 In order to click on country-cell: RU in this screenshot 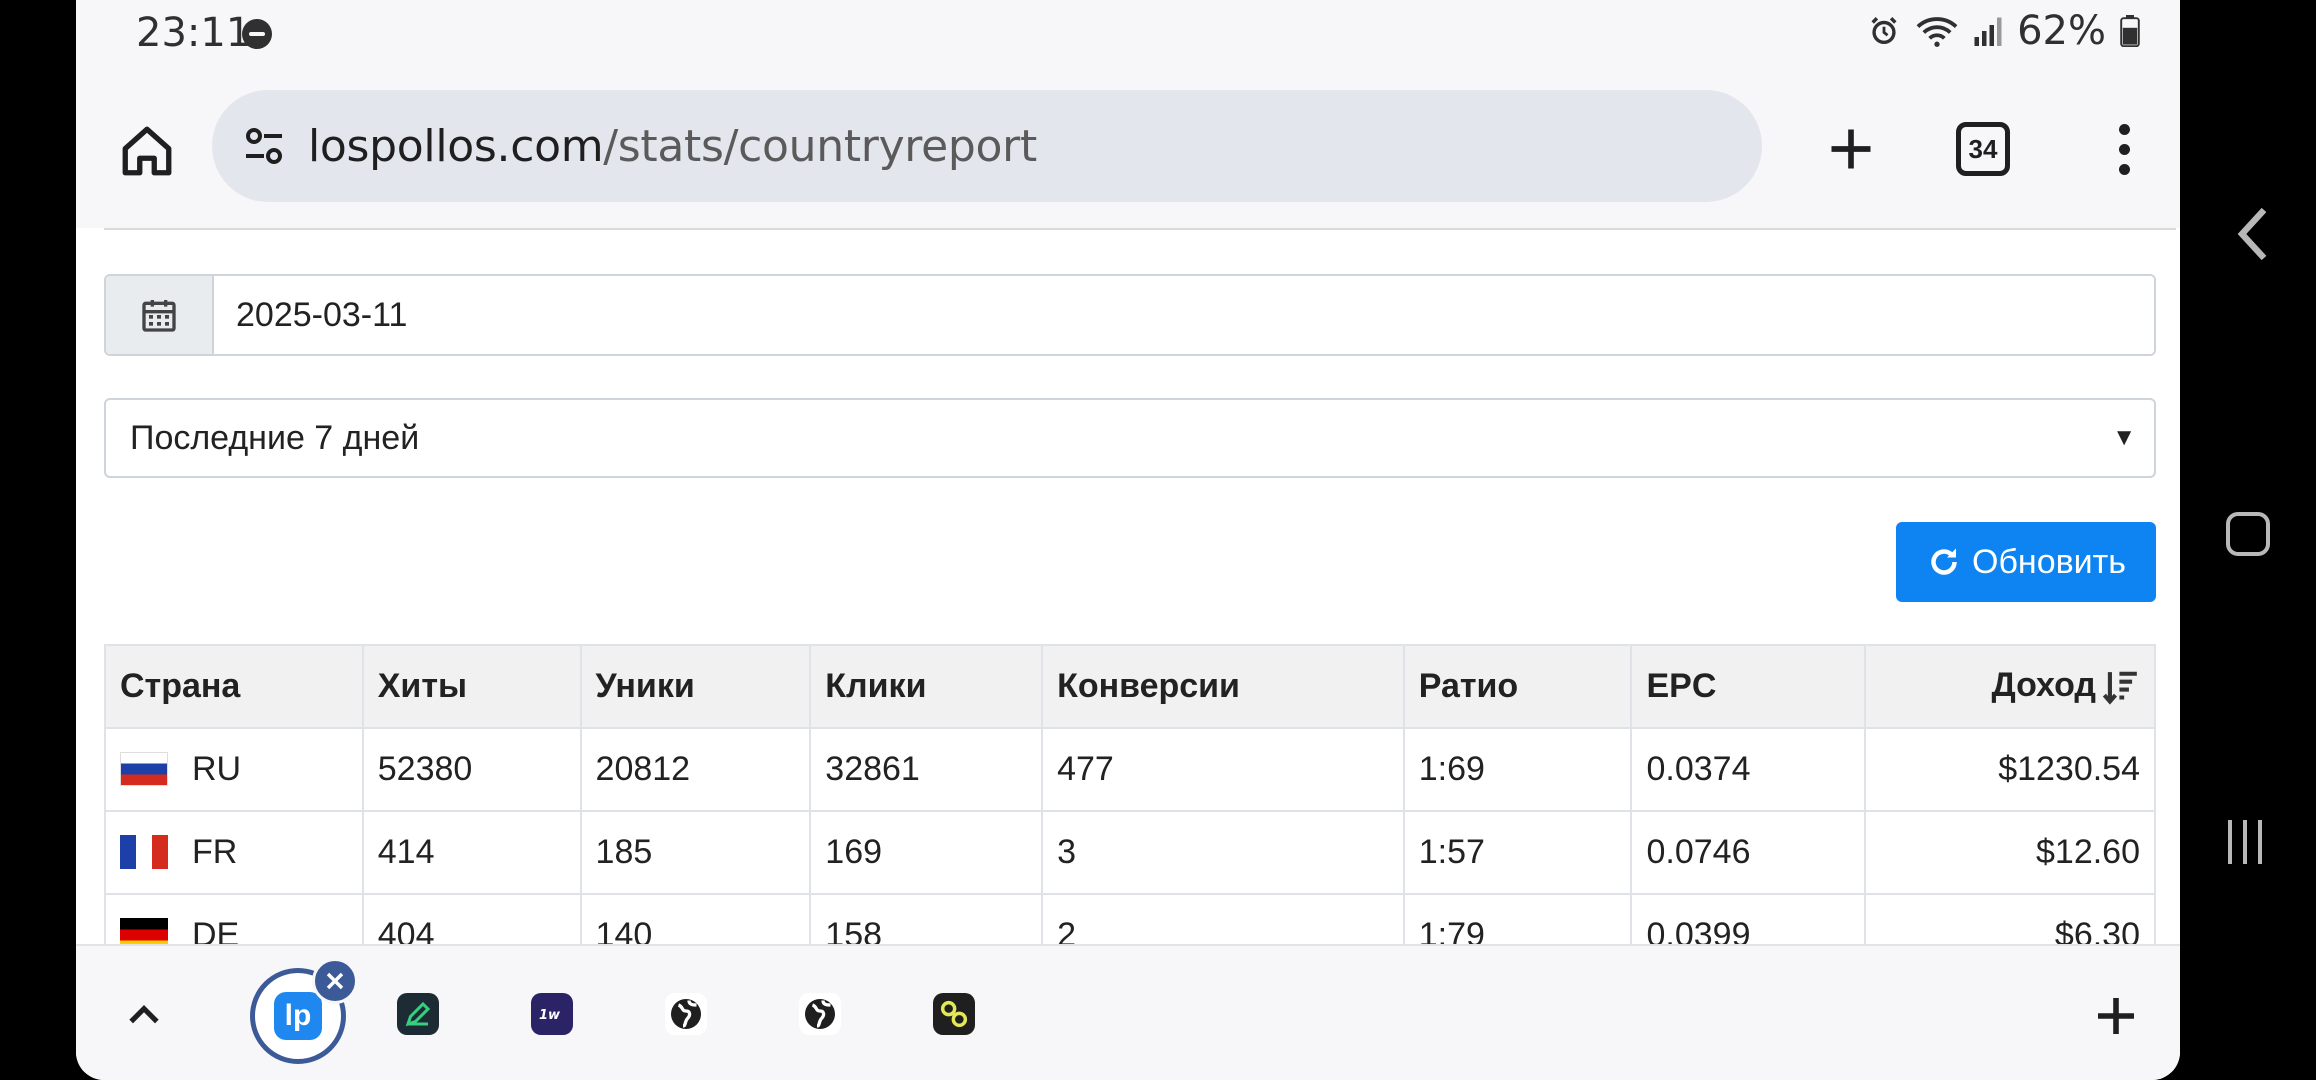, I will do `click(234, 769)`.